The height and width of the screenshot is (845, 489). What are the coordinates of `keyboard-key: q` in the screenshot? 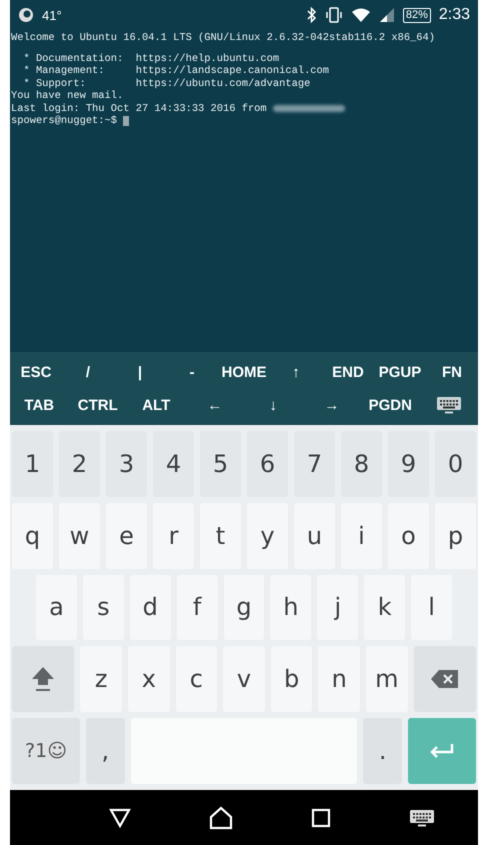 It's located at (32, 535).